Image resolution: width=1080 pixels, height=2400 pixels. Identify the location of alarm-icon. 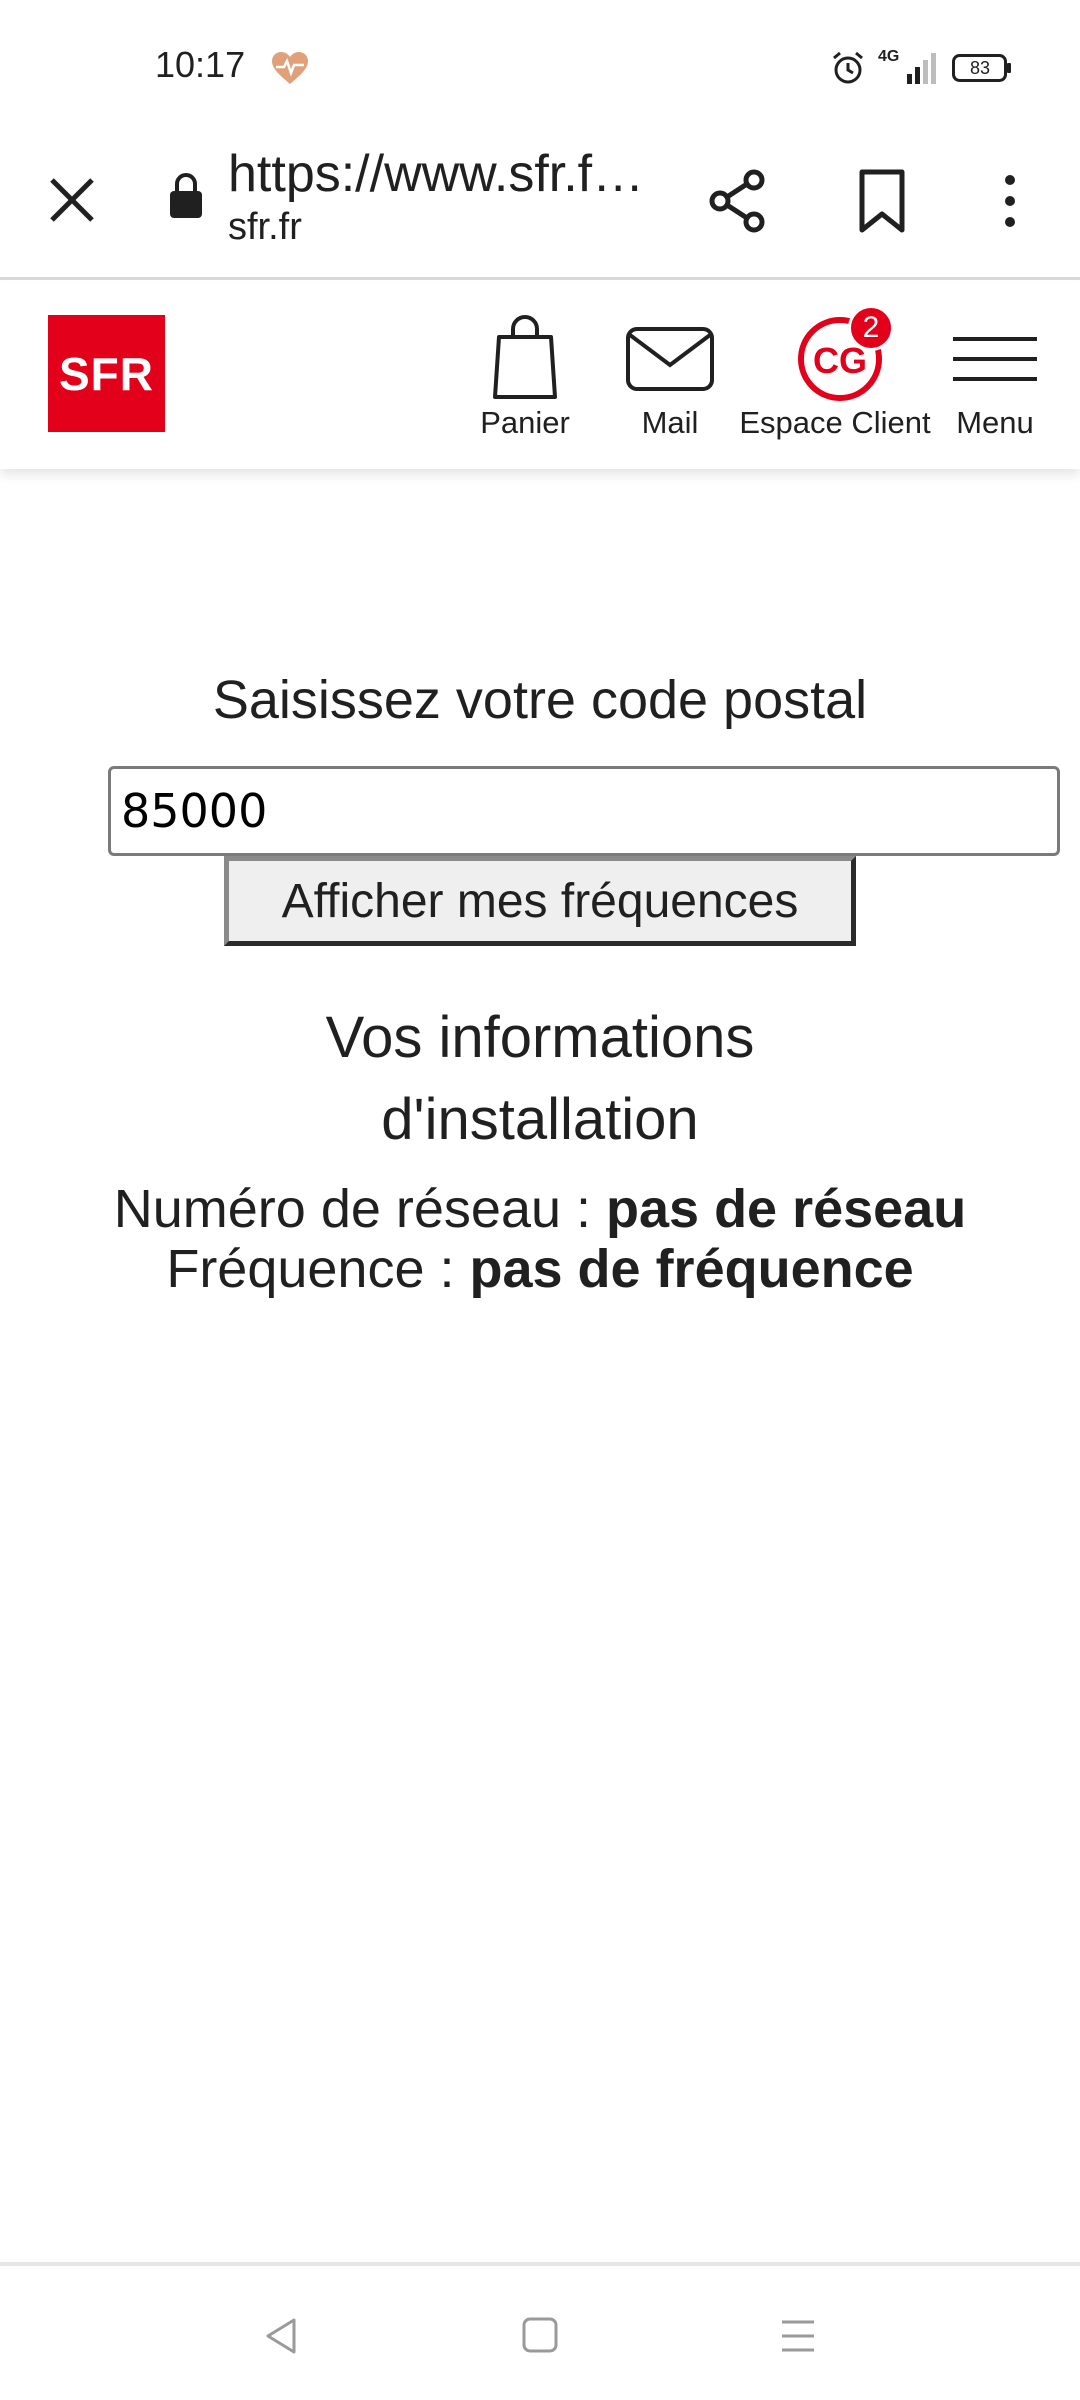
(848, 67).